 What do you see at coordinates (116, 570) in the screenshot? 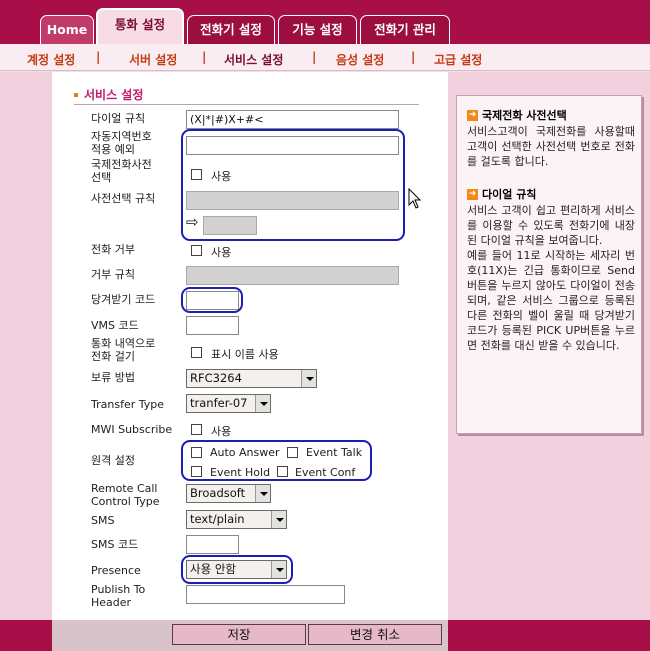
I see `presence-label: Presence` at bounding box center [116, 570].